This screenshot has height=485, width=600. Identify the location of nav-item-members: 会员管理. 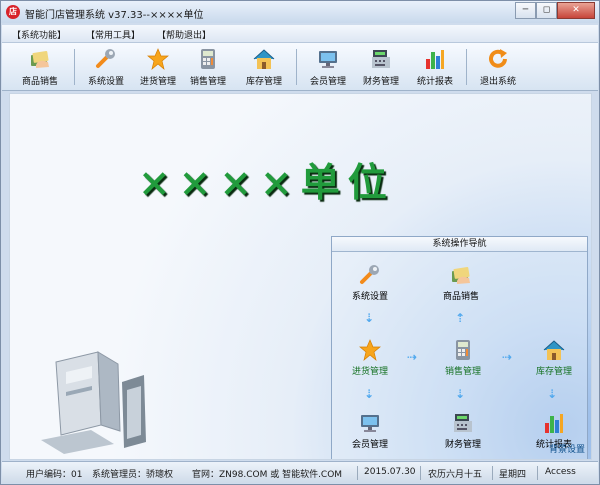
(370, 430).